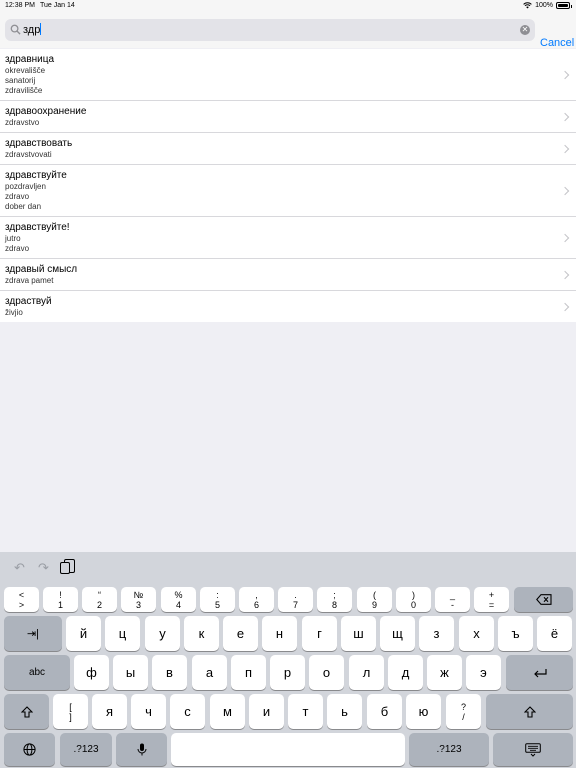  I want to click on key-т: т, so click(305, 711).